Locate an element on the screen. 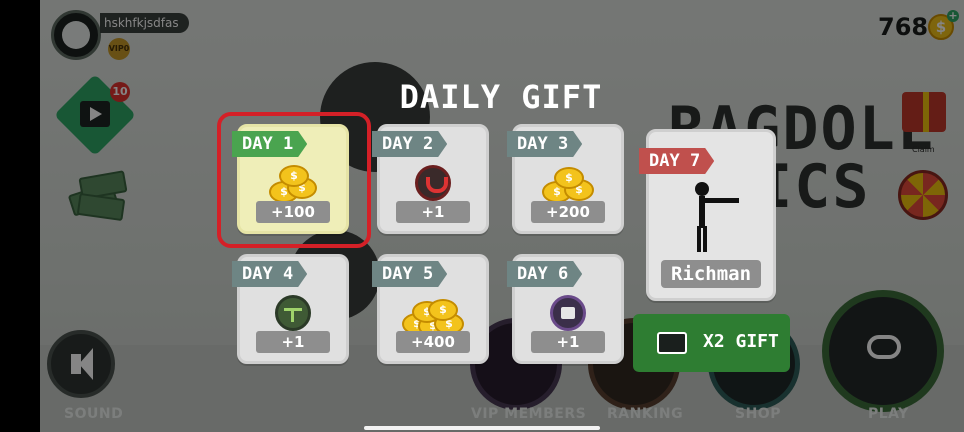 The height and width of the screenshot is (432, 964). gift-item-icon is located at coordinates (568, 313).